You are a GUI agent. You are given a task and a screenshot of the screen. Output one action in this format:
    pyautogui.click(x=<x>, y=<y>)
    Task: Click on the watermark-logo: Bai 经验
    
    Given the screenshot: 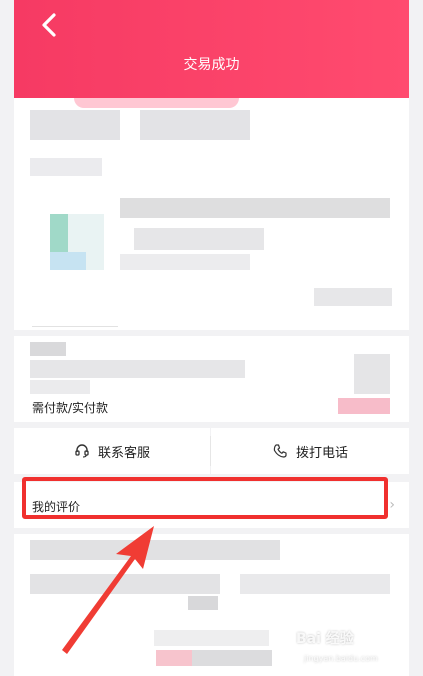 What is the action you would take?
    pyautogui.click(x=325, y=639)
    